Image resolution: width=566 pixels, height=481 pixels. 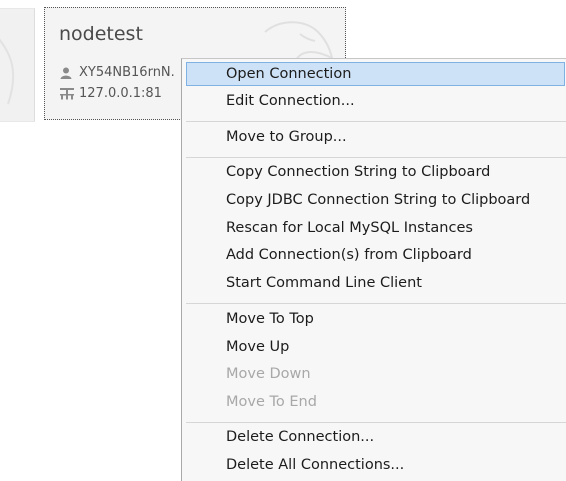 What do you see at coordinates (376, 255) in the screenshot?
I see `menu-item-add-from-clipboard: Add Connection(s) from Clipboard` at bounding box center [376, 255].